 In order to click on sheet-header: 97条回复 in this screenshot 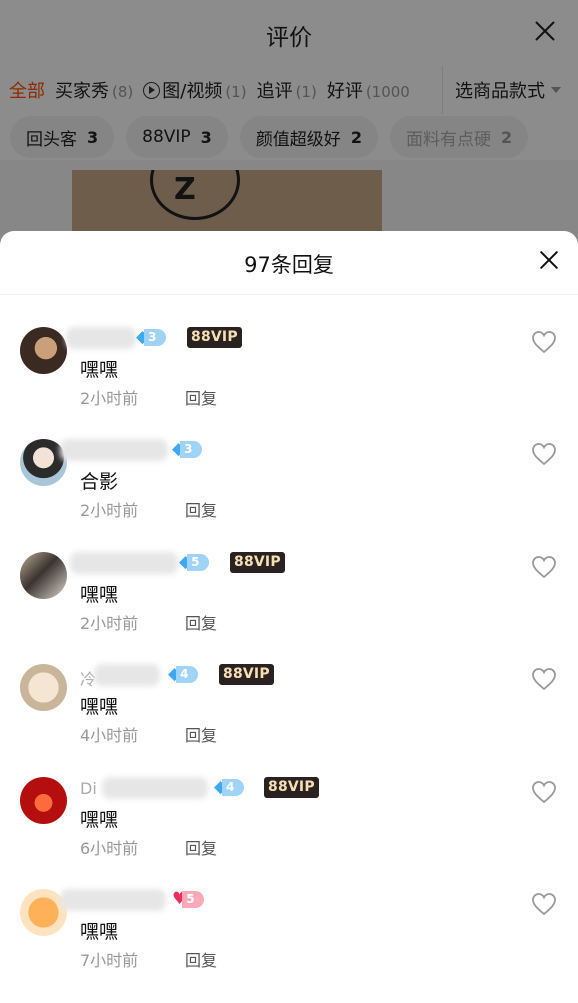, I will do `click(289, 263)`.